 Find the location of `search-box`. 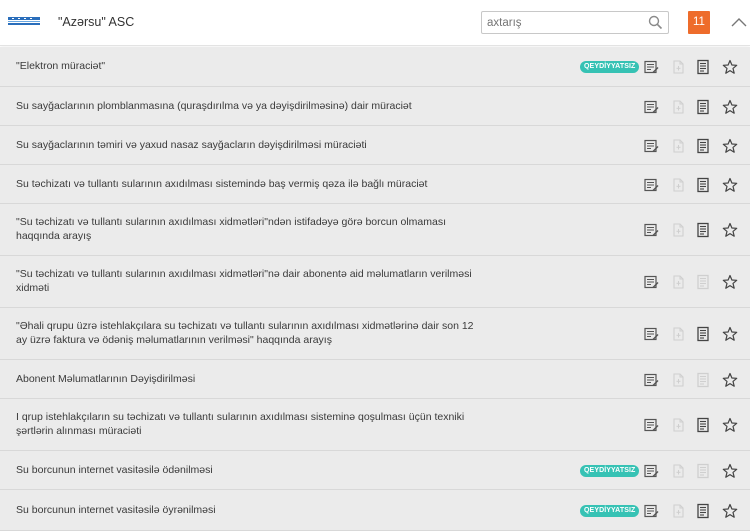

search-box is located at coordinates (575, 22).